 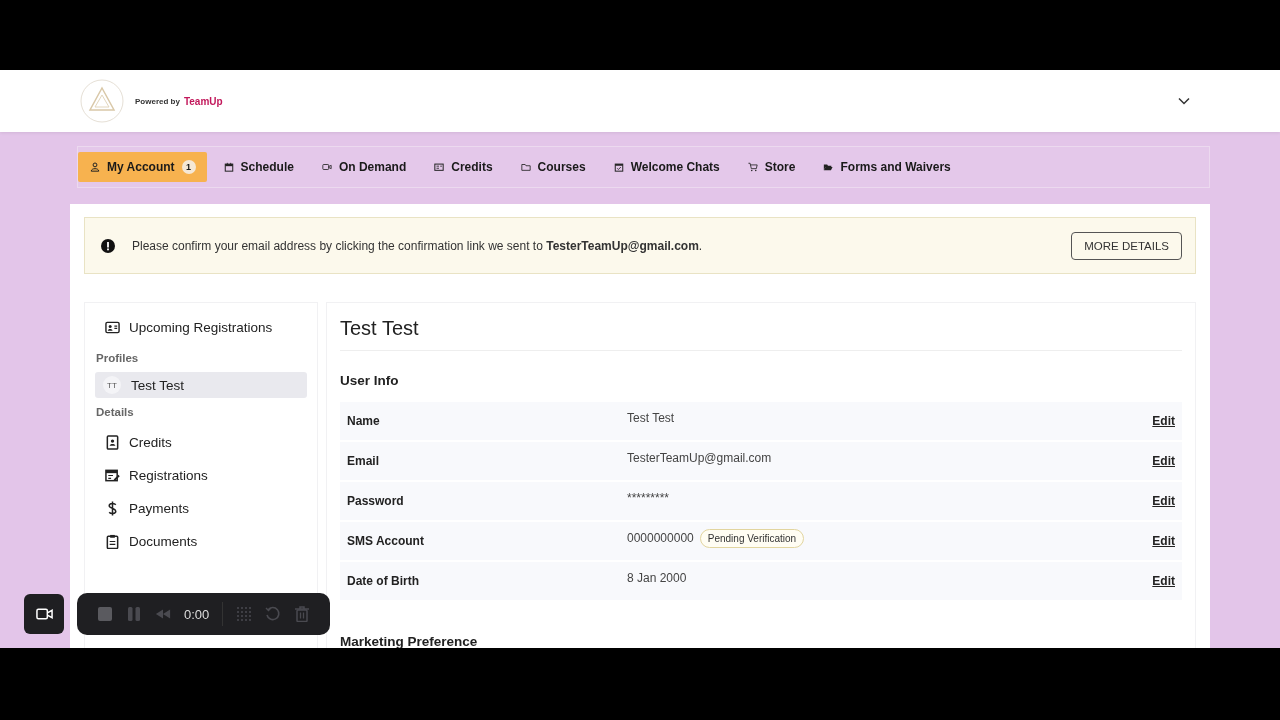 I want to click on badge-icon, so click(x=112, y=442).